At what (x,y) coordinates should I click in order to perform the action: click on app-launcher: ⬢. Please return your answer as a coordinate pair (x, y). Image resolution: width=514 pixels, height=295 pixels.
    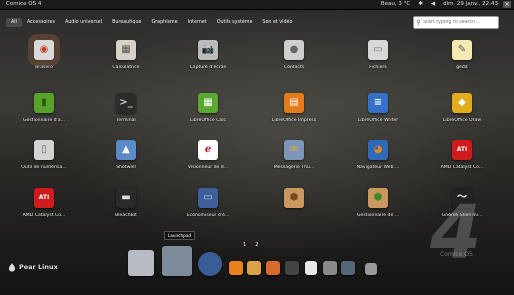
    Looking at the image, I should click on (294, 200).